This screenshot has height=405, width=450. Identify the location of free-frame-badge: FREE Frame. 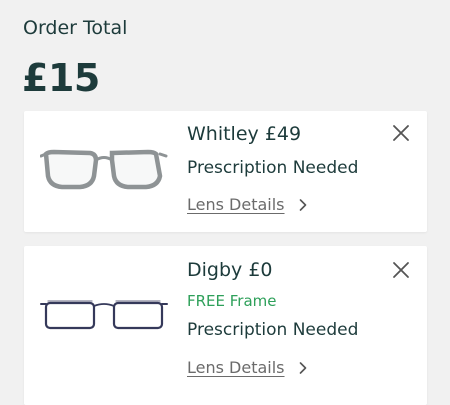
(232, 301).